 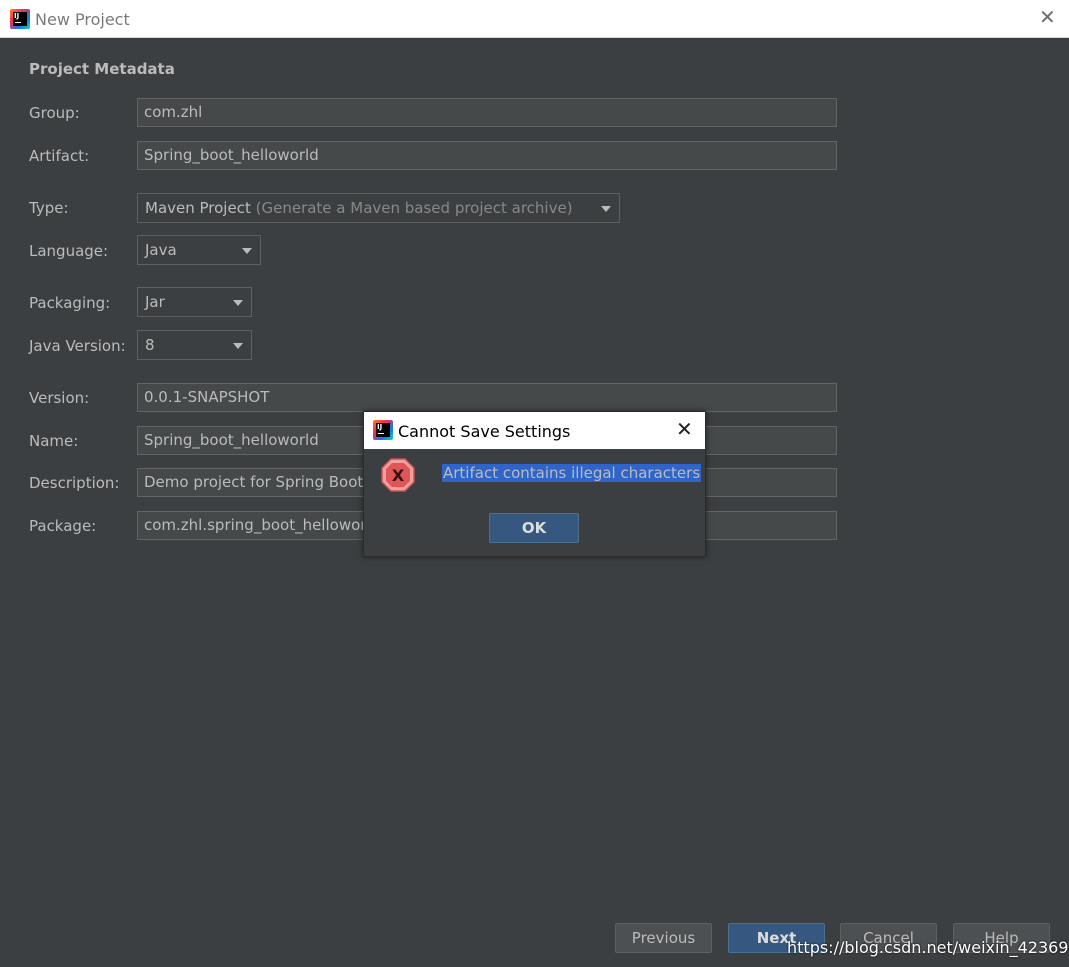 I want to click on java-version-select-value: 8, so click(x=150, y=345).